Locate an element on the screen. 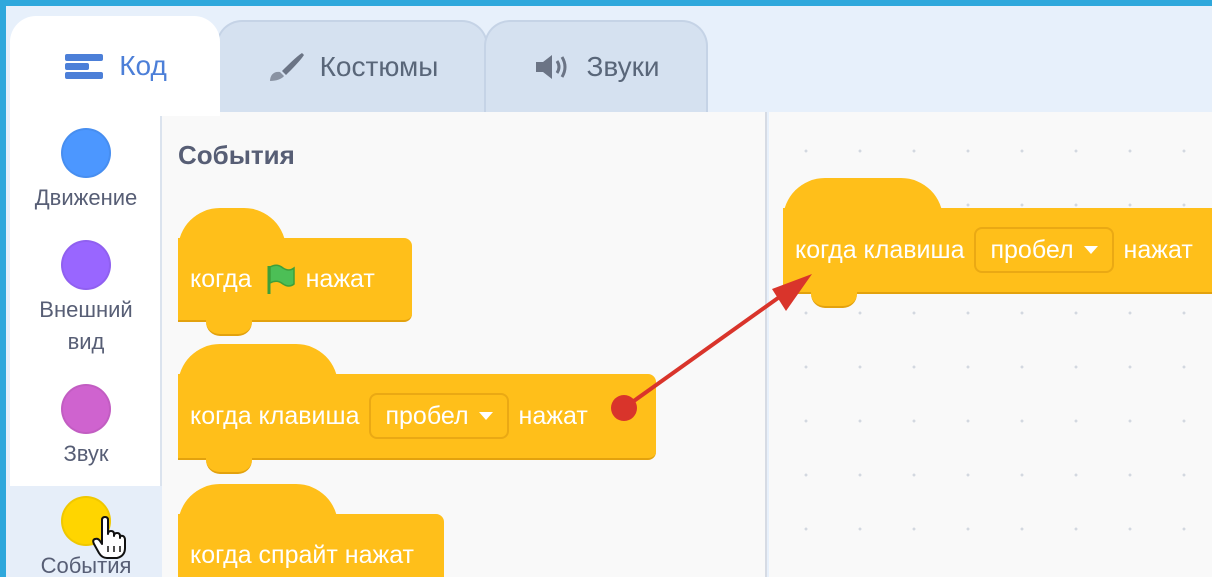 This screenshot has width=1212, height=577. tab-code-label: Код is located at coordinates (143, 65).